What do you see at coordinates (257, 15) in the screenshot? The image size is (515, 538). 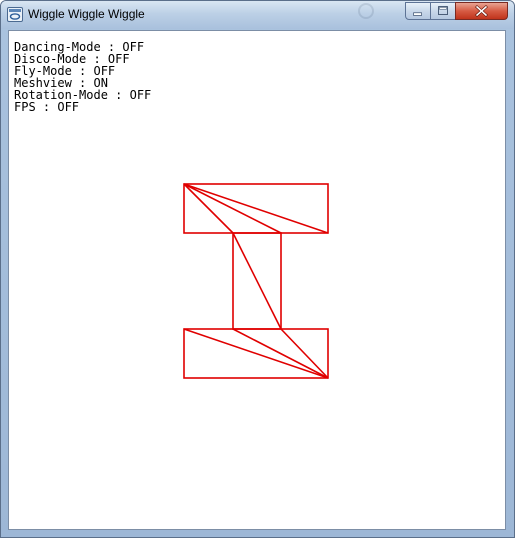 I see `title-bar: Wiggle Wiggle Wiggle` at bounding box center [257, 15].